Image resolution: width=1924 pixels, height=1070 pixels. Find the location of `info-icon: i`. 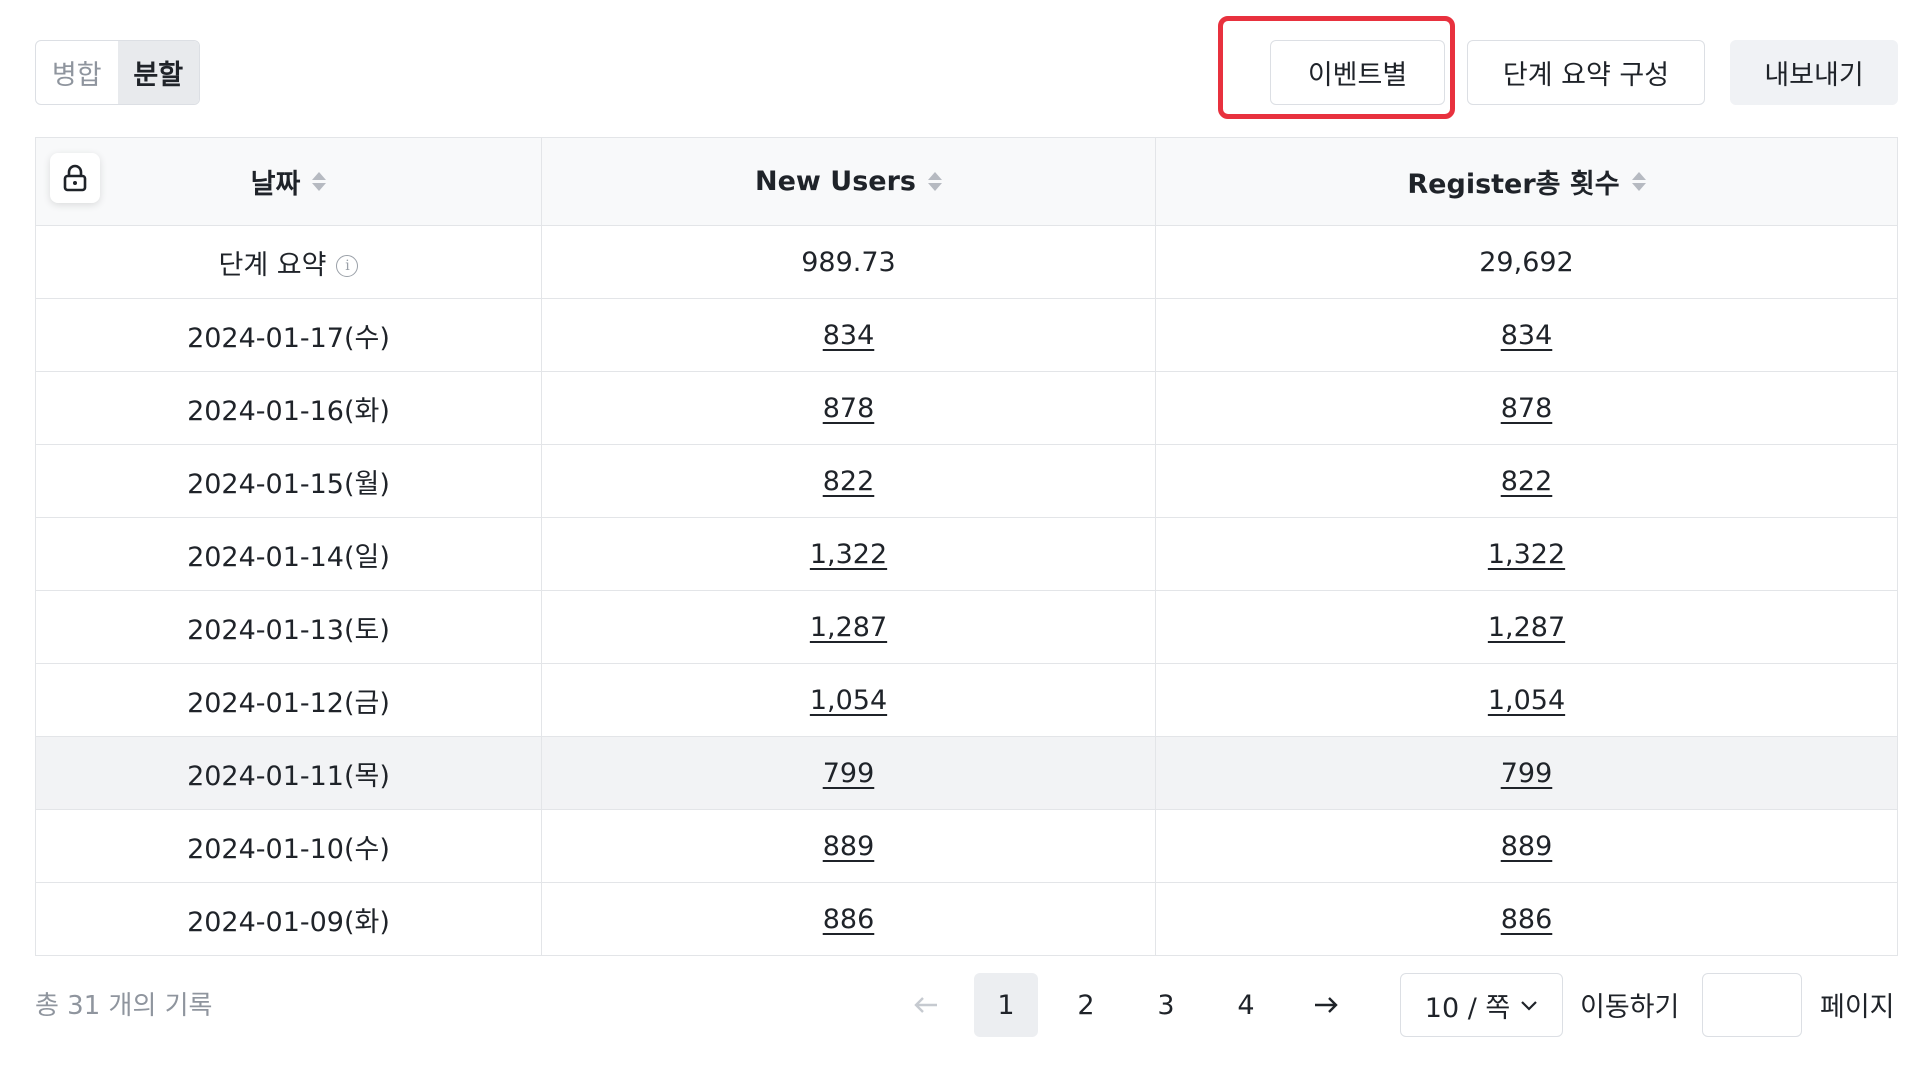

info-icon: i is located at coordinates (347, 266).